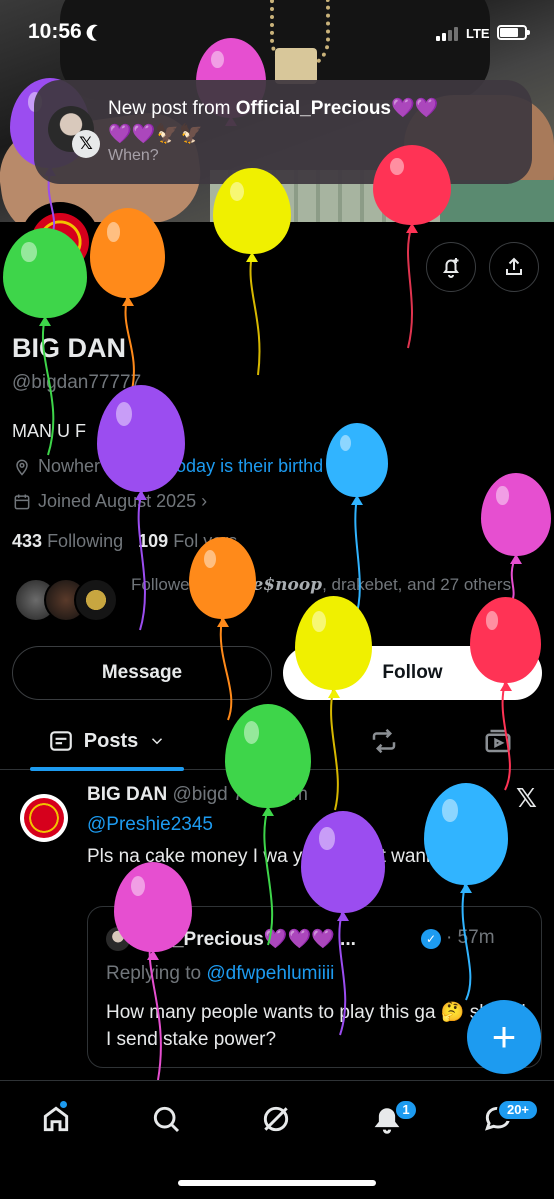 The height and width of the screenshot is (1199, 554). Describe the element at coordinates (447, 34) in the screenshot. I see `signal-icon` at that location.